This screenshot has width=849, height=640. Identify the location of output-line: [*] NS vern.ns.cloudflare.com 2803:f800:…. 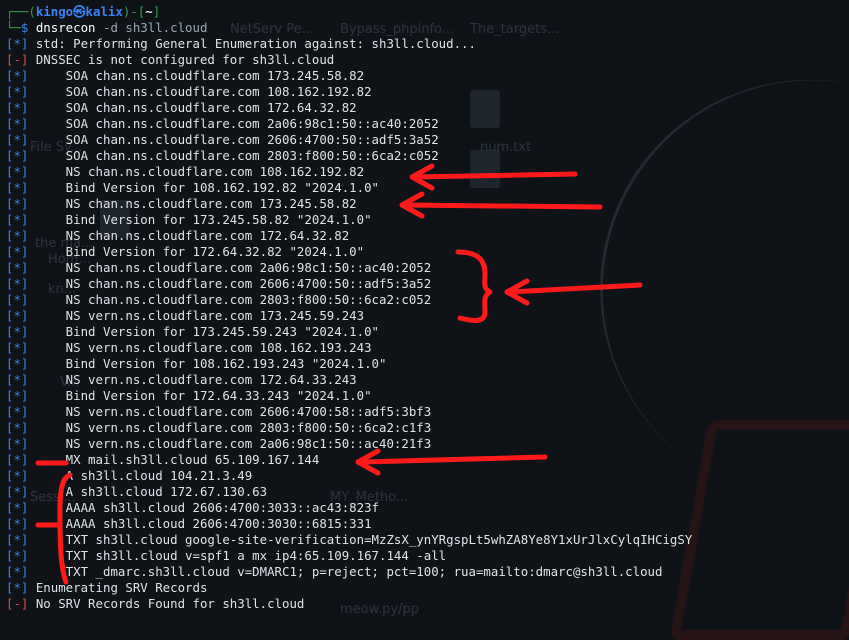
(218, 428).